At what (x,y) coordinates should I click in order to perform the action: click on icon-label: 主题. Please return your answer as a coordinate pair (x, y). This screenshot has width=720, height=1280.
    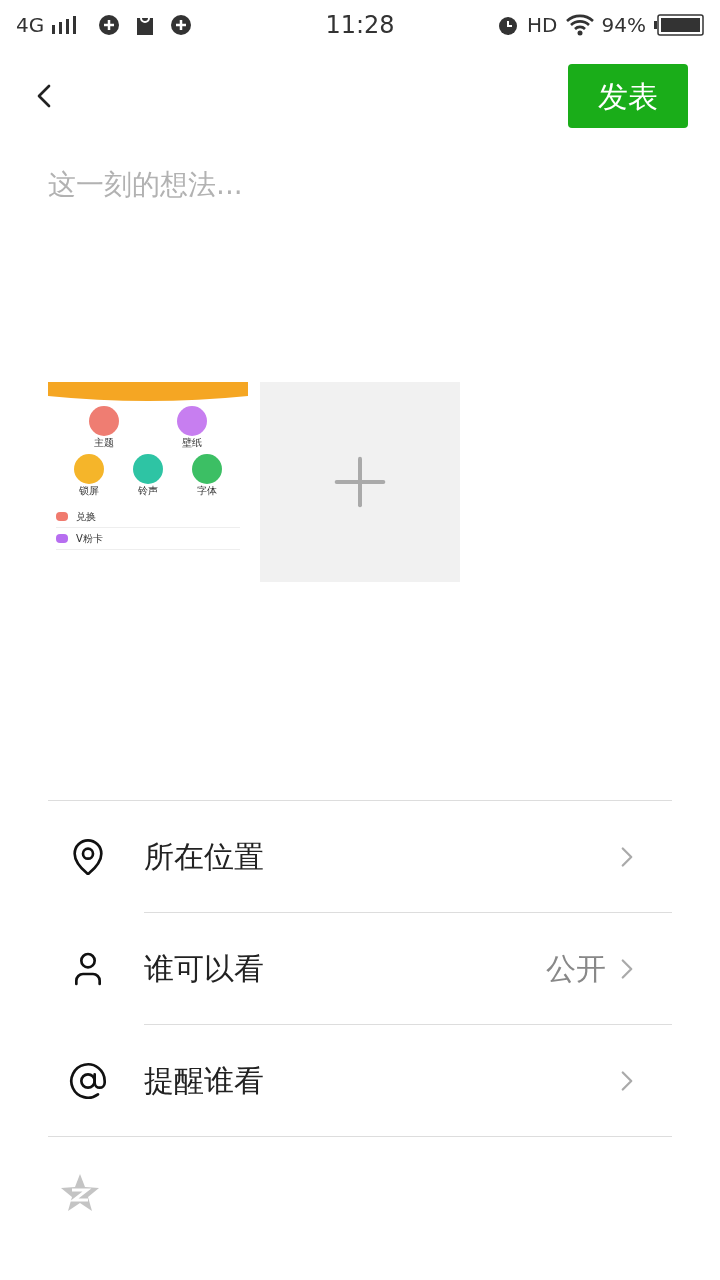
    Looking at the image, I should click on (104, 443).